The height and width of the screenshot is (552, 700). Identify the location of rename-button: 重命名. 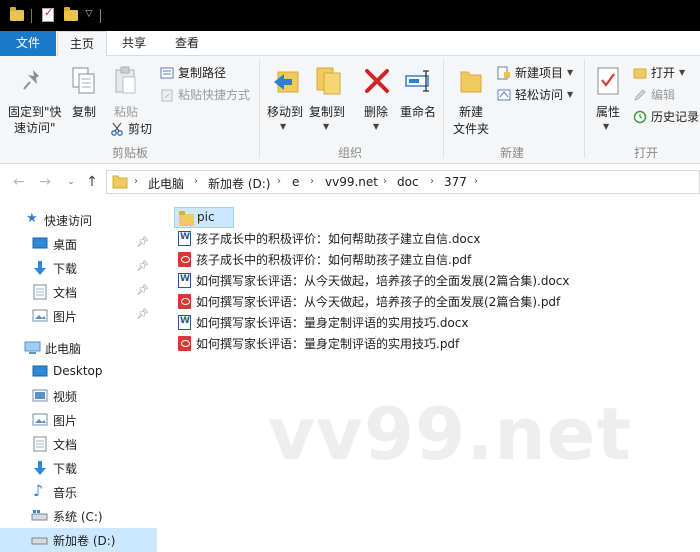
(419, 92).